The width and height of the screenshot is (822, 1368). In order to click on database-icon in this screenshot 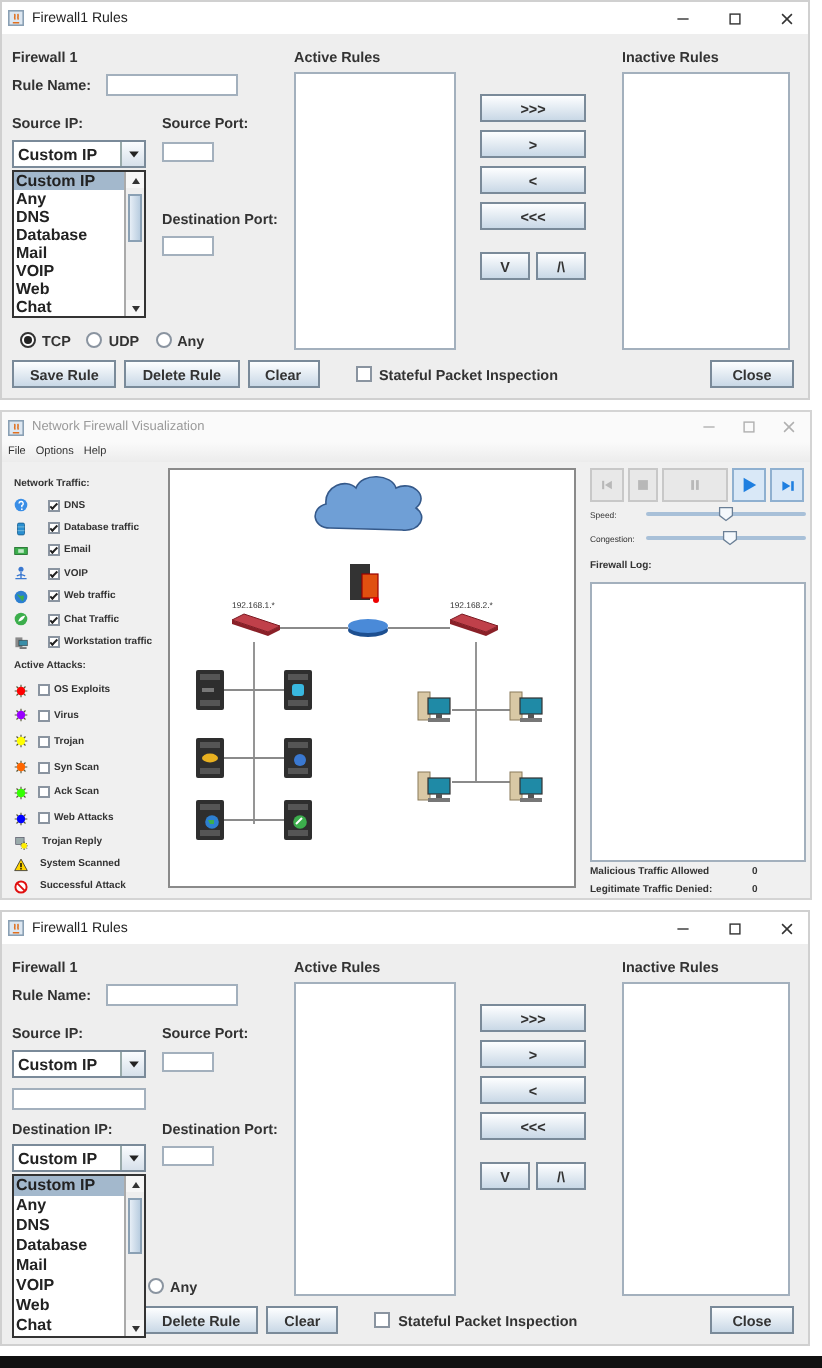, I will do `click(21, 528)`.